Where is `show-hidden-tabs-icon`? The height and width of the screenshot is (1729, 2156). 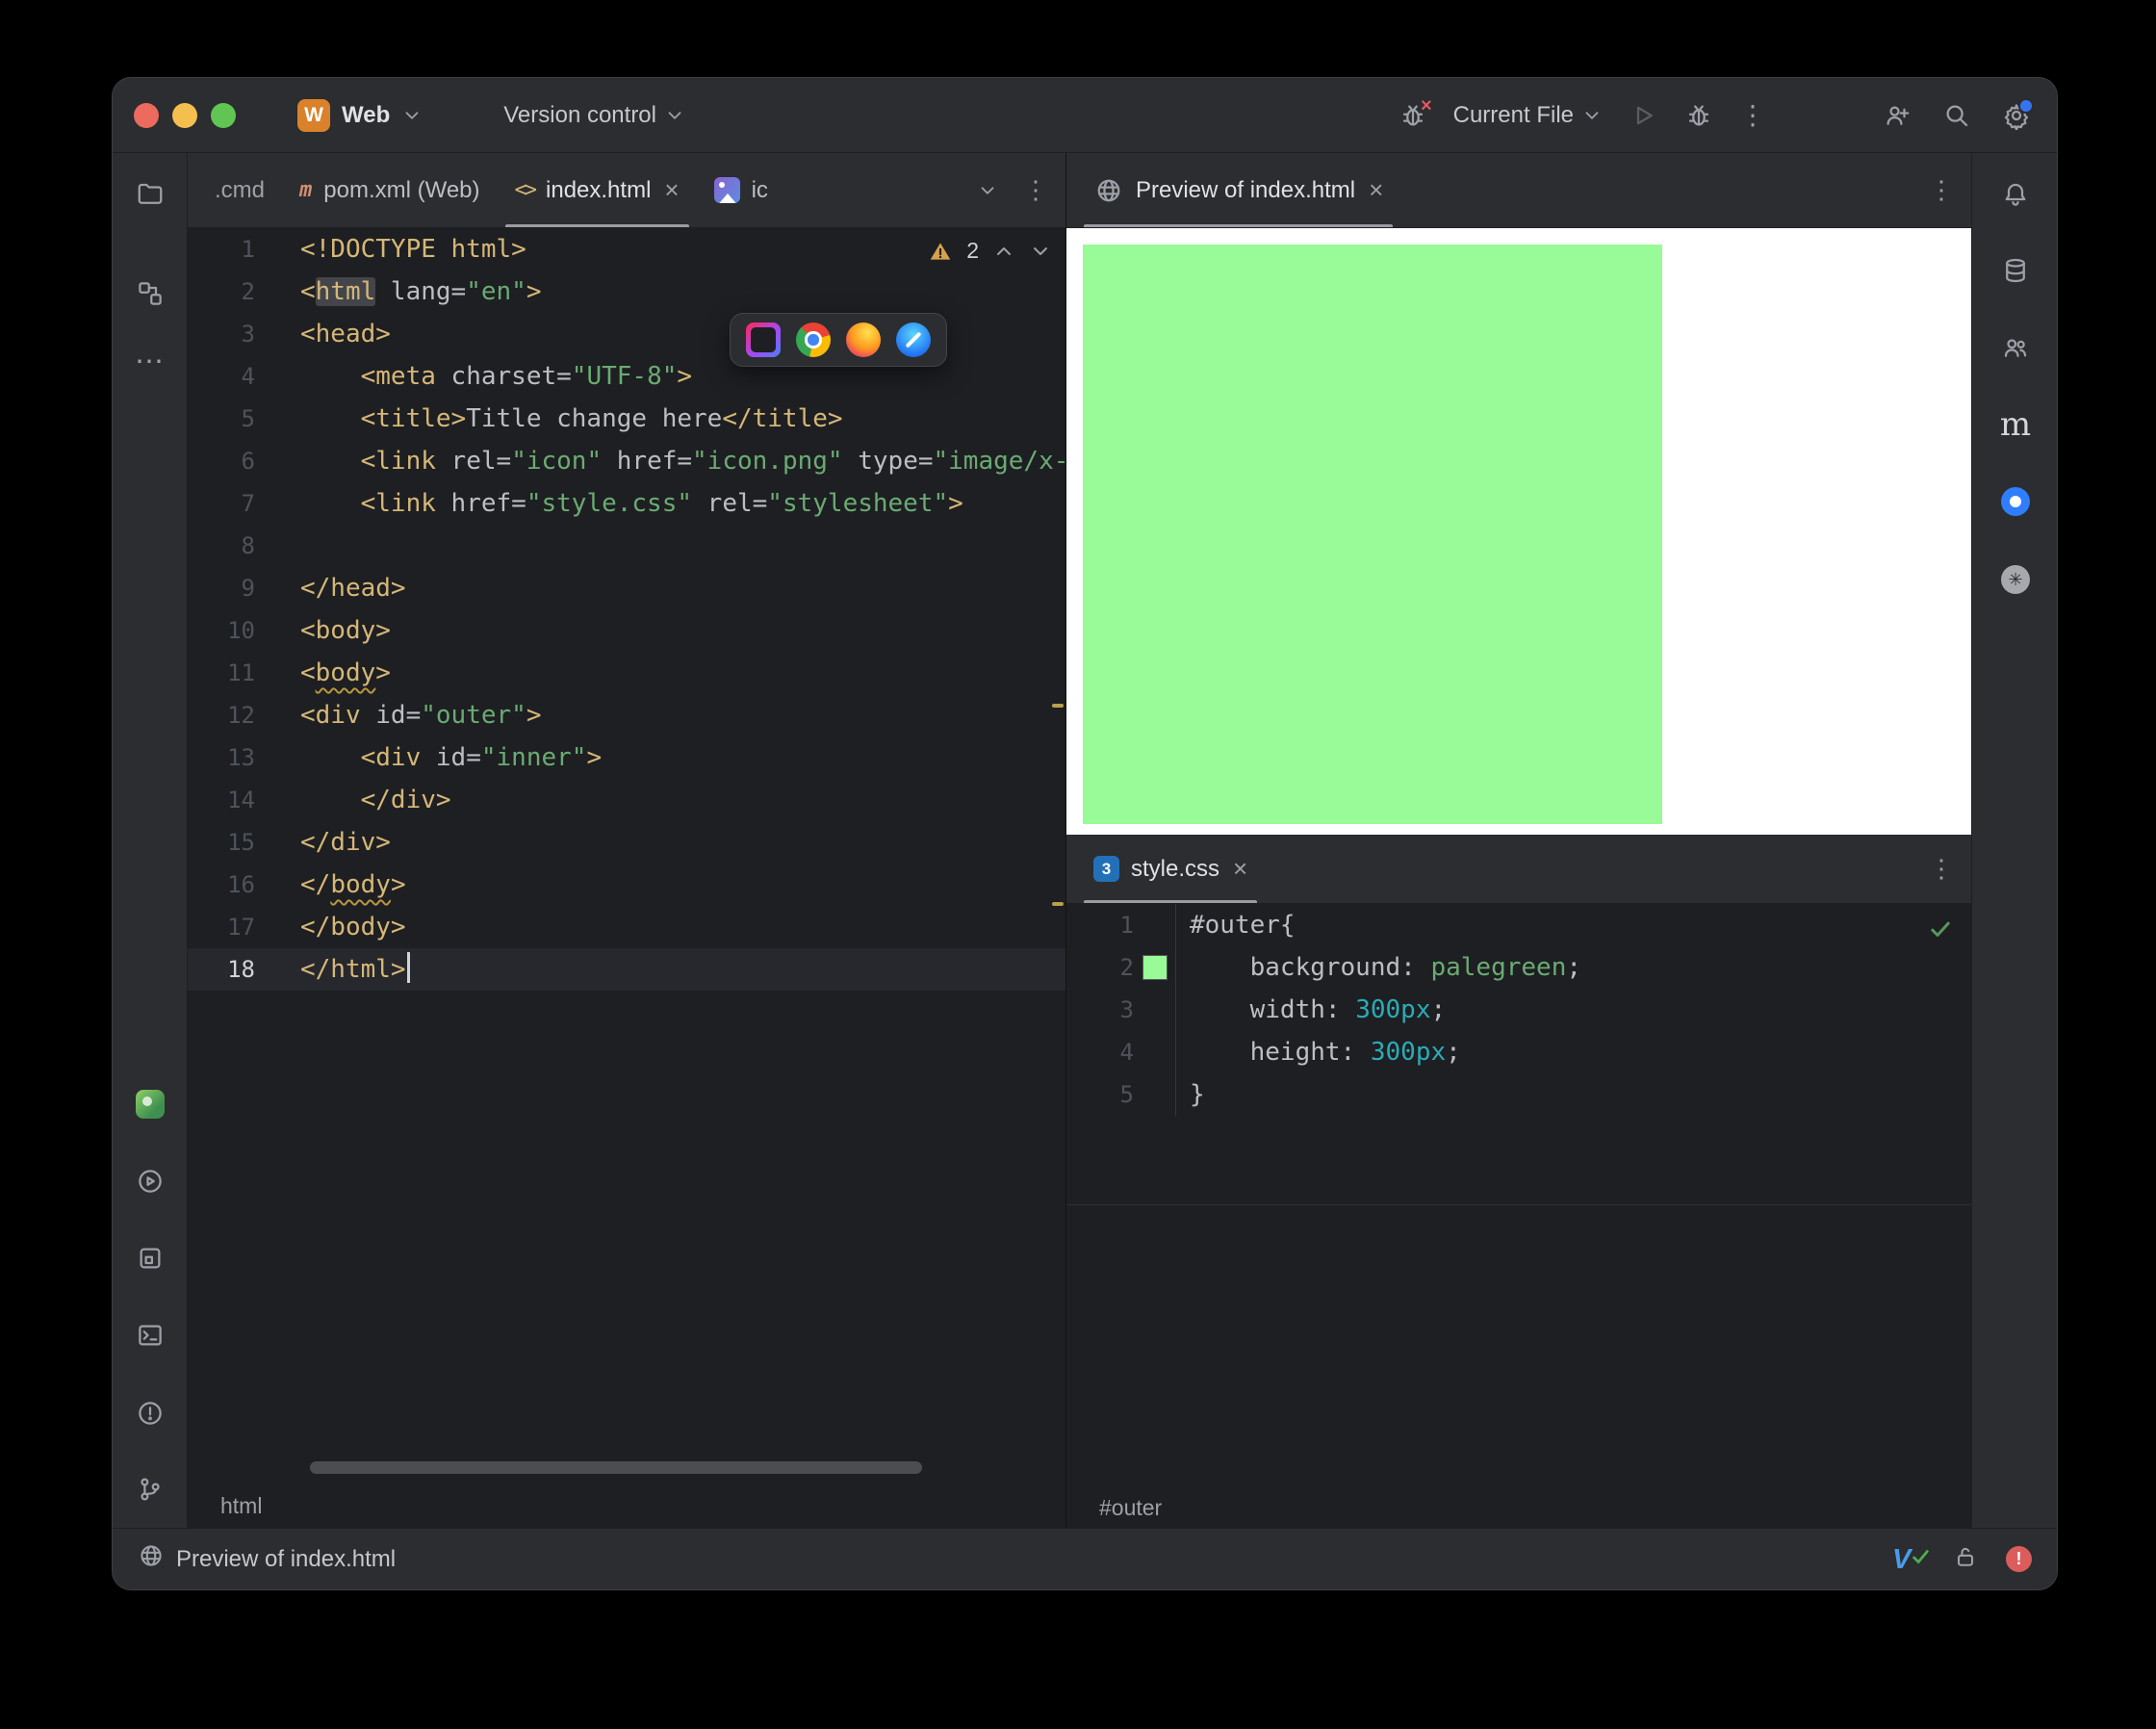
show-hidden-tabs-icon is located at coordinates (987, 190).